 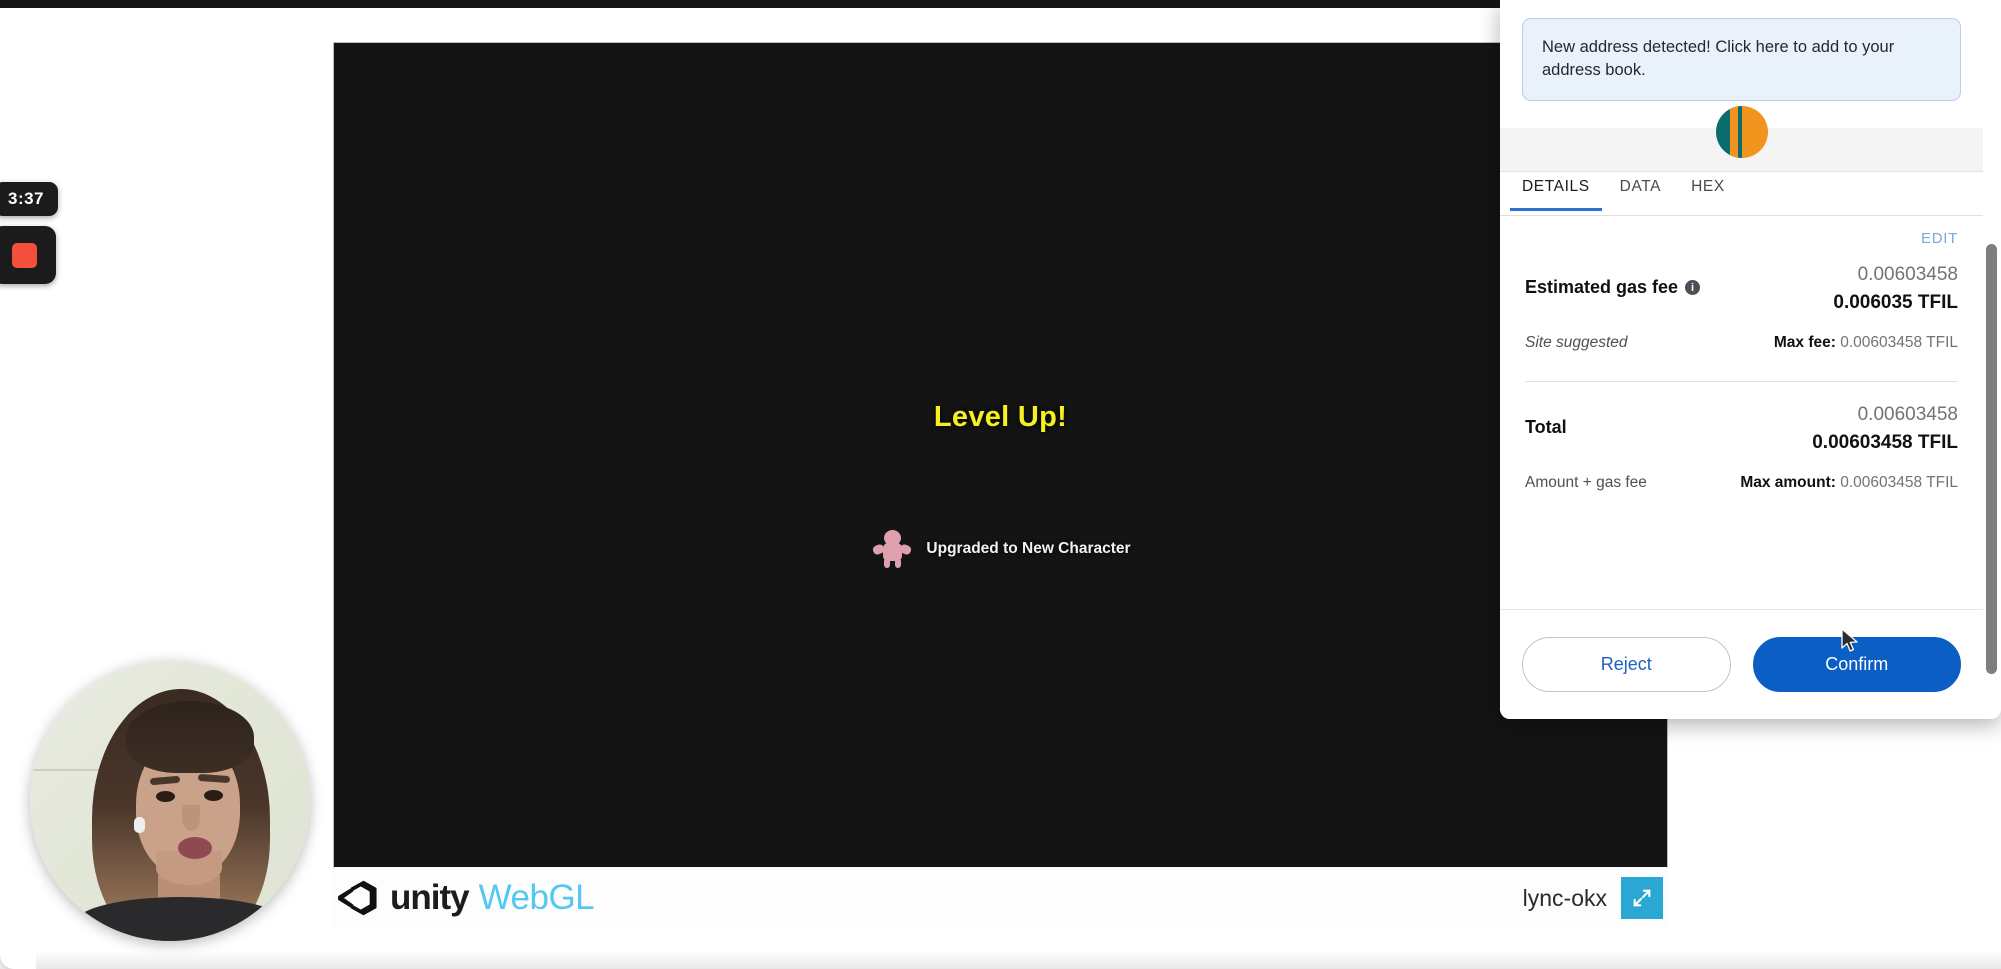 I want to click on details-tabs: DETAILS DATA HEX, so click(x=1741, y=194).